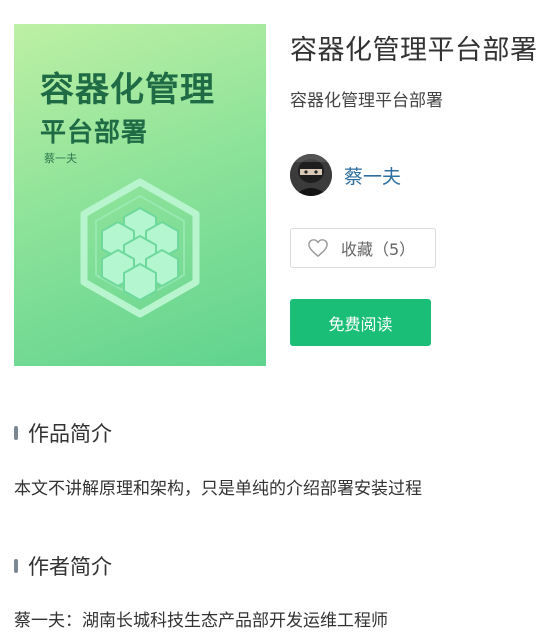  I want to click on author-name-link: 蔡一夫, so click(372, 175).